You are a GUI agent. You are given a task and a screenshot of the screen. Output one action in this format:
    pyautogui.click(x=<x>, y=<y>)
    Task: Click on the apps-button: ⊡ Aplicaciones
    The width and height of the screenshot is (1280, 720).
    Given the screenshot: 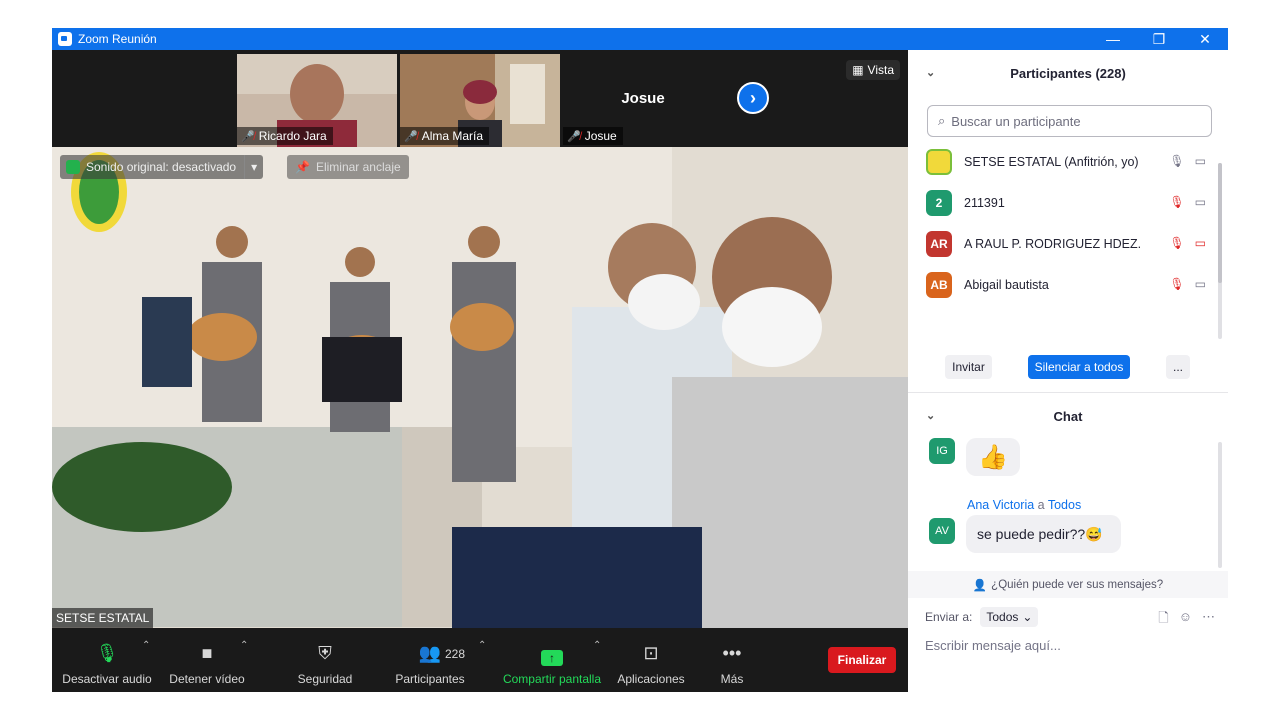 What is the action you would take?
    pyautogui.click(x=651, y=660)
    